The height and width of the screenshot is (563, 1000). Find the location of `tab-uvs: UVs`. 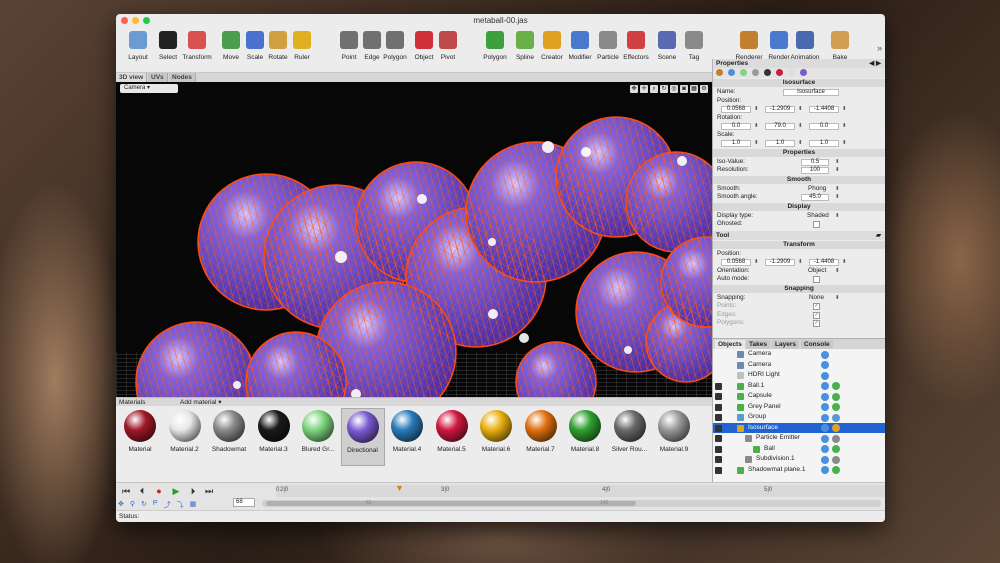

tab-uvs: UVs is located at coordinates (158, 77).